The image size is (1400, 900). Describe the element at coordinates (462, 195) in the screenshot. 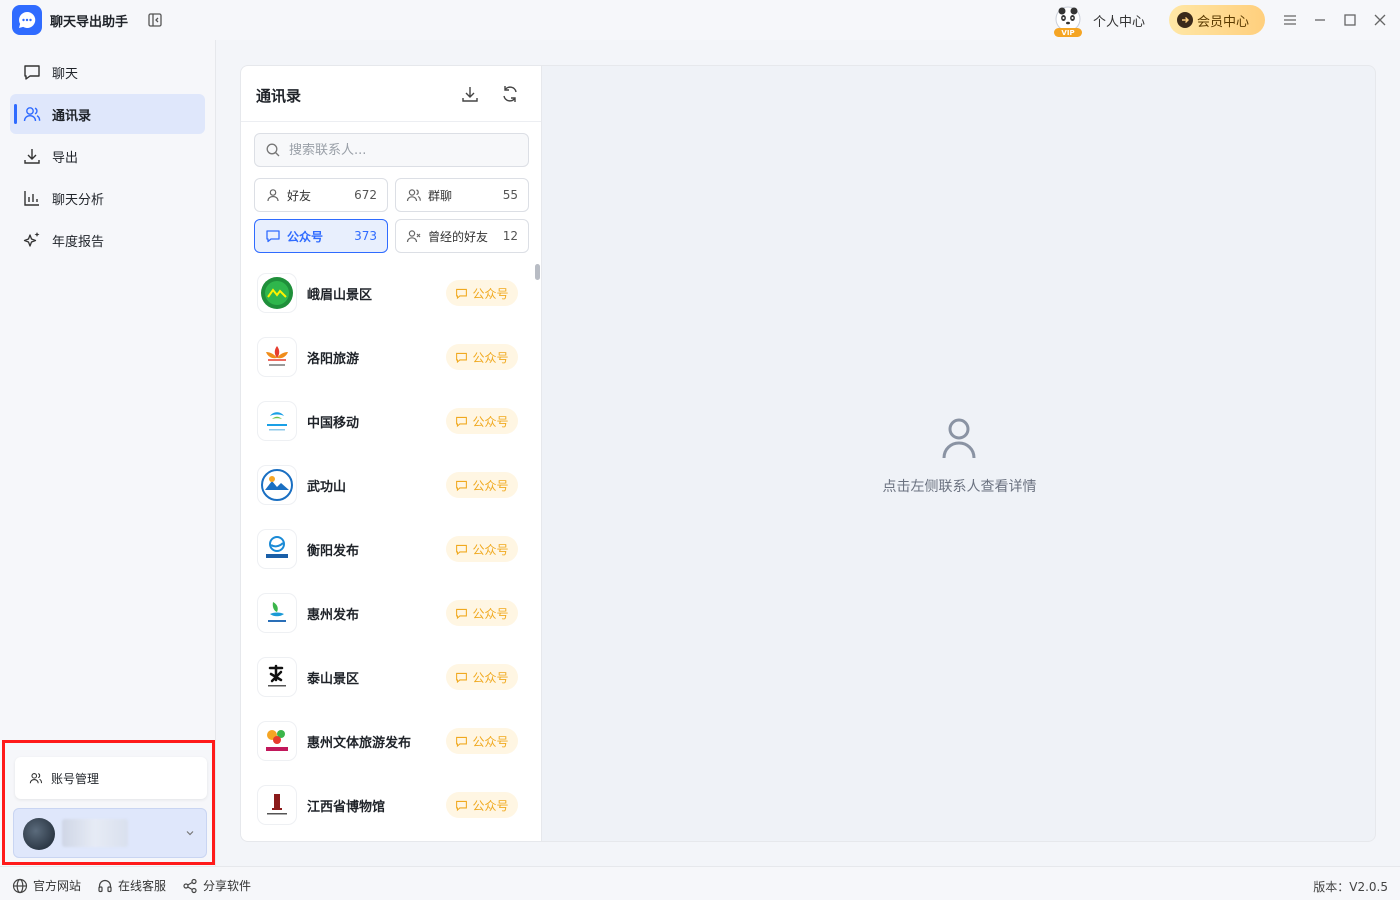

I see `filter-groups: 群聊 55` at that location.